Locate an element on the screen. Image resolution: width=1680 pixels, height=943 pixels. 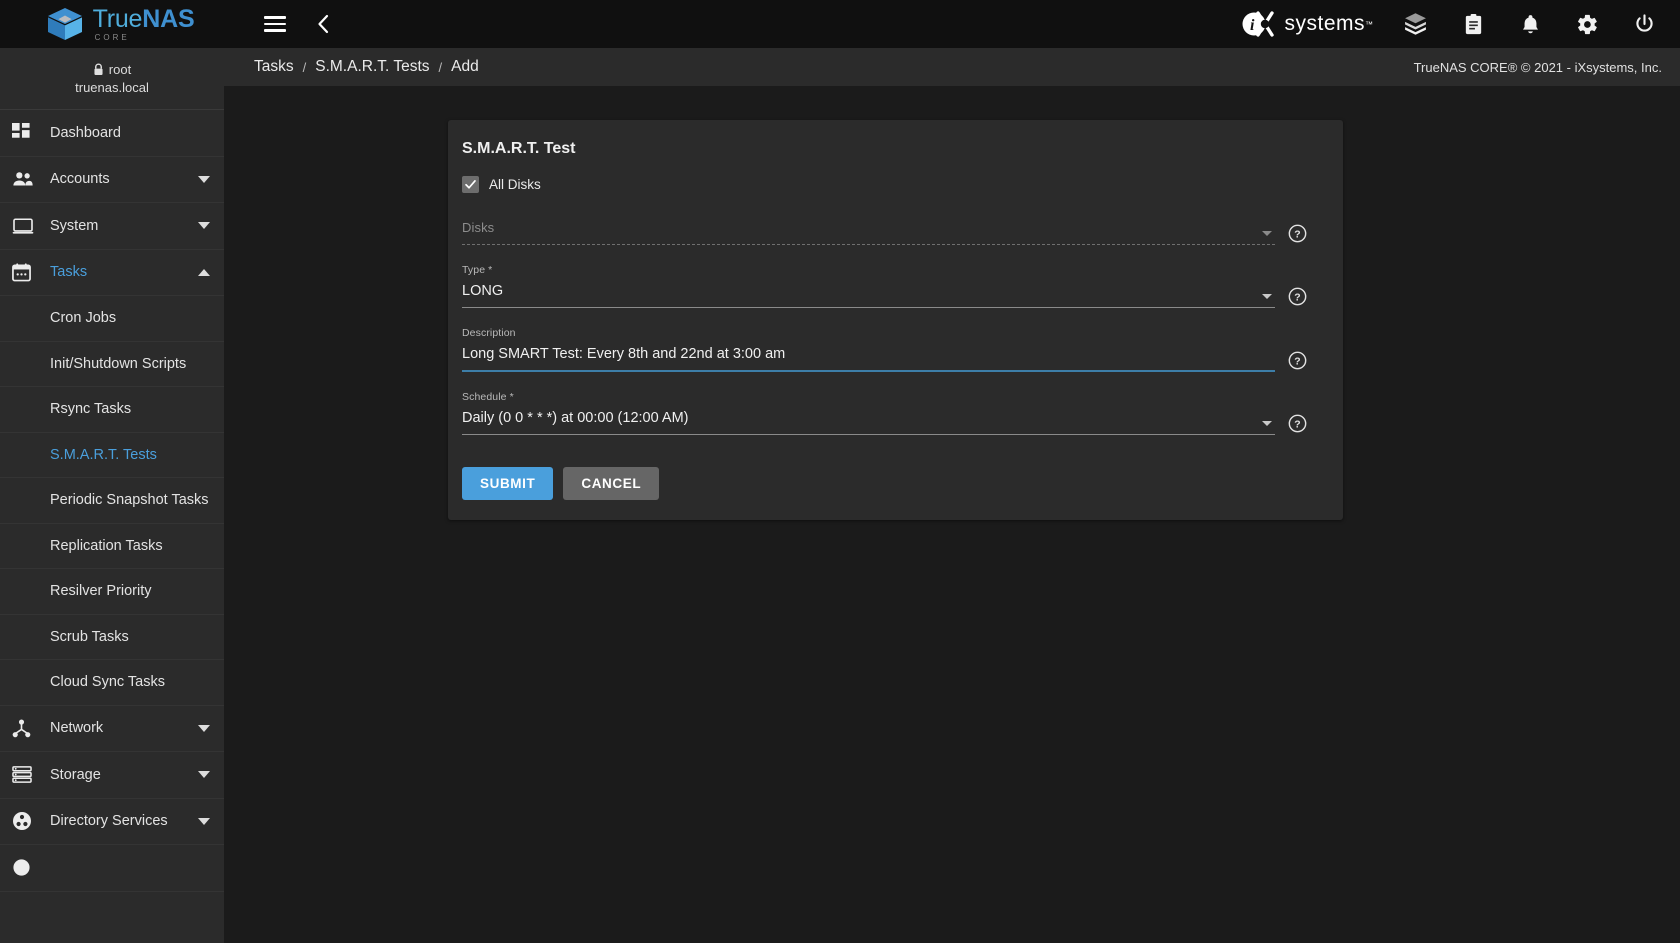
sidebar-item-directory-services: Directory Services is located at coordinates (112, 822).